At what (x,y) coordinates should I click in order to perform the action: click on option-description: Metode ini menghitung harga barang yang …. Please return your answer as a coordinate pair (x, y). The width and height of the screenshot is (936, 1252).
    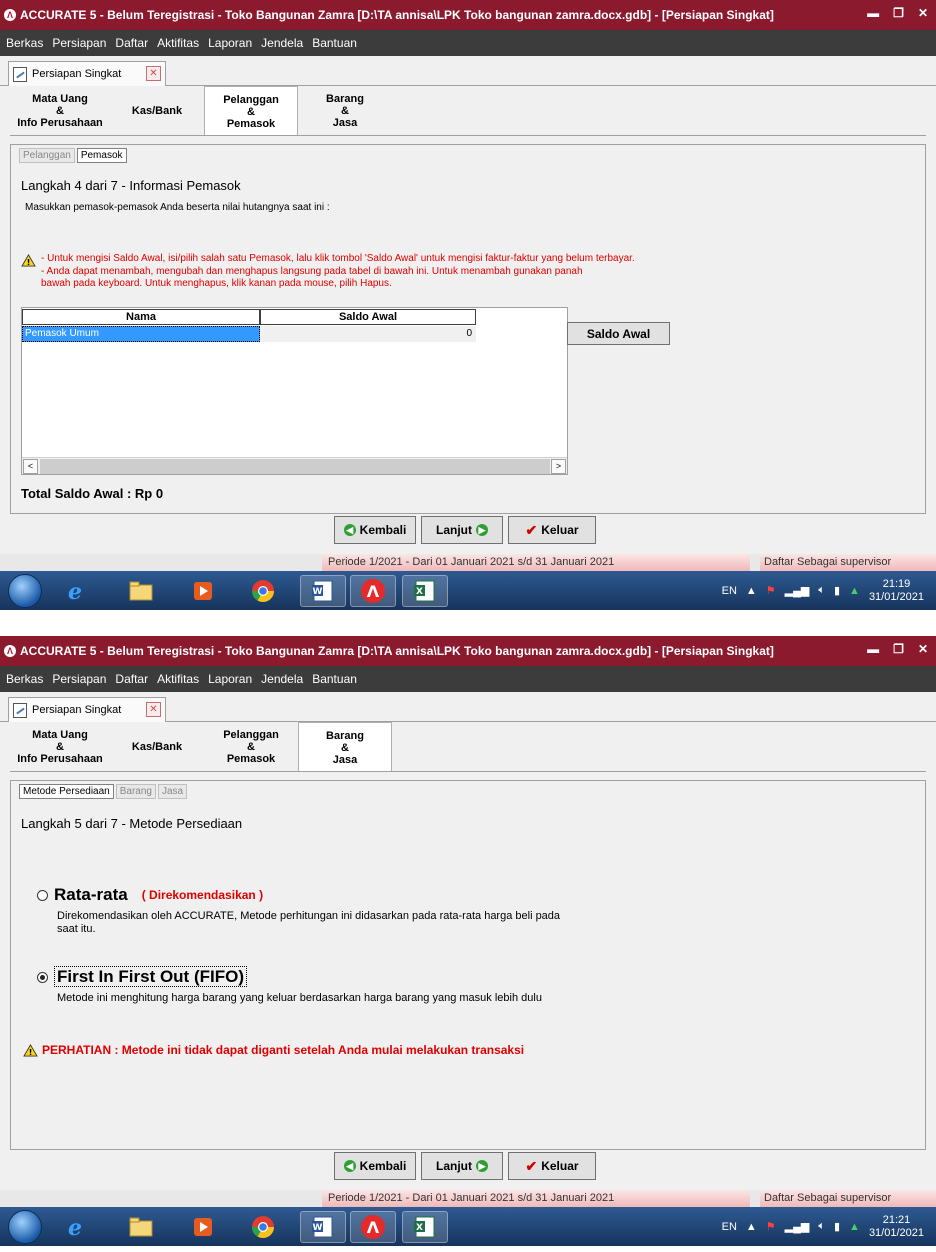
    Looking at the image, I should click on (299, 998).